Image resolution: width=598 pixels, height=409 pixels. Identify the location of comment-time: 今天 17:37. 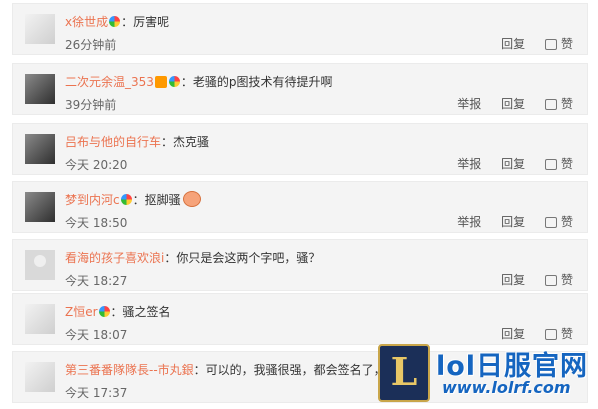
(96, 393).